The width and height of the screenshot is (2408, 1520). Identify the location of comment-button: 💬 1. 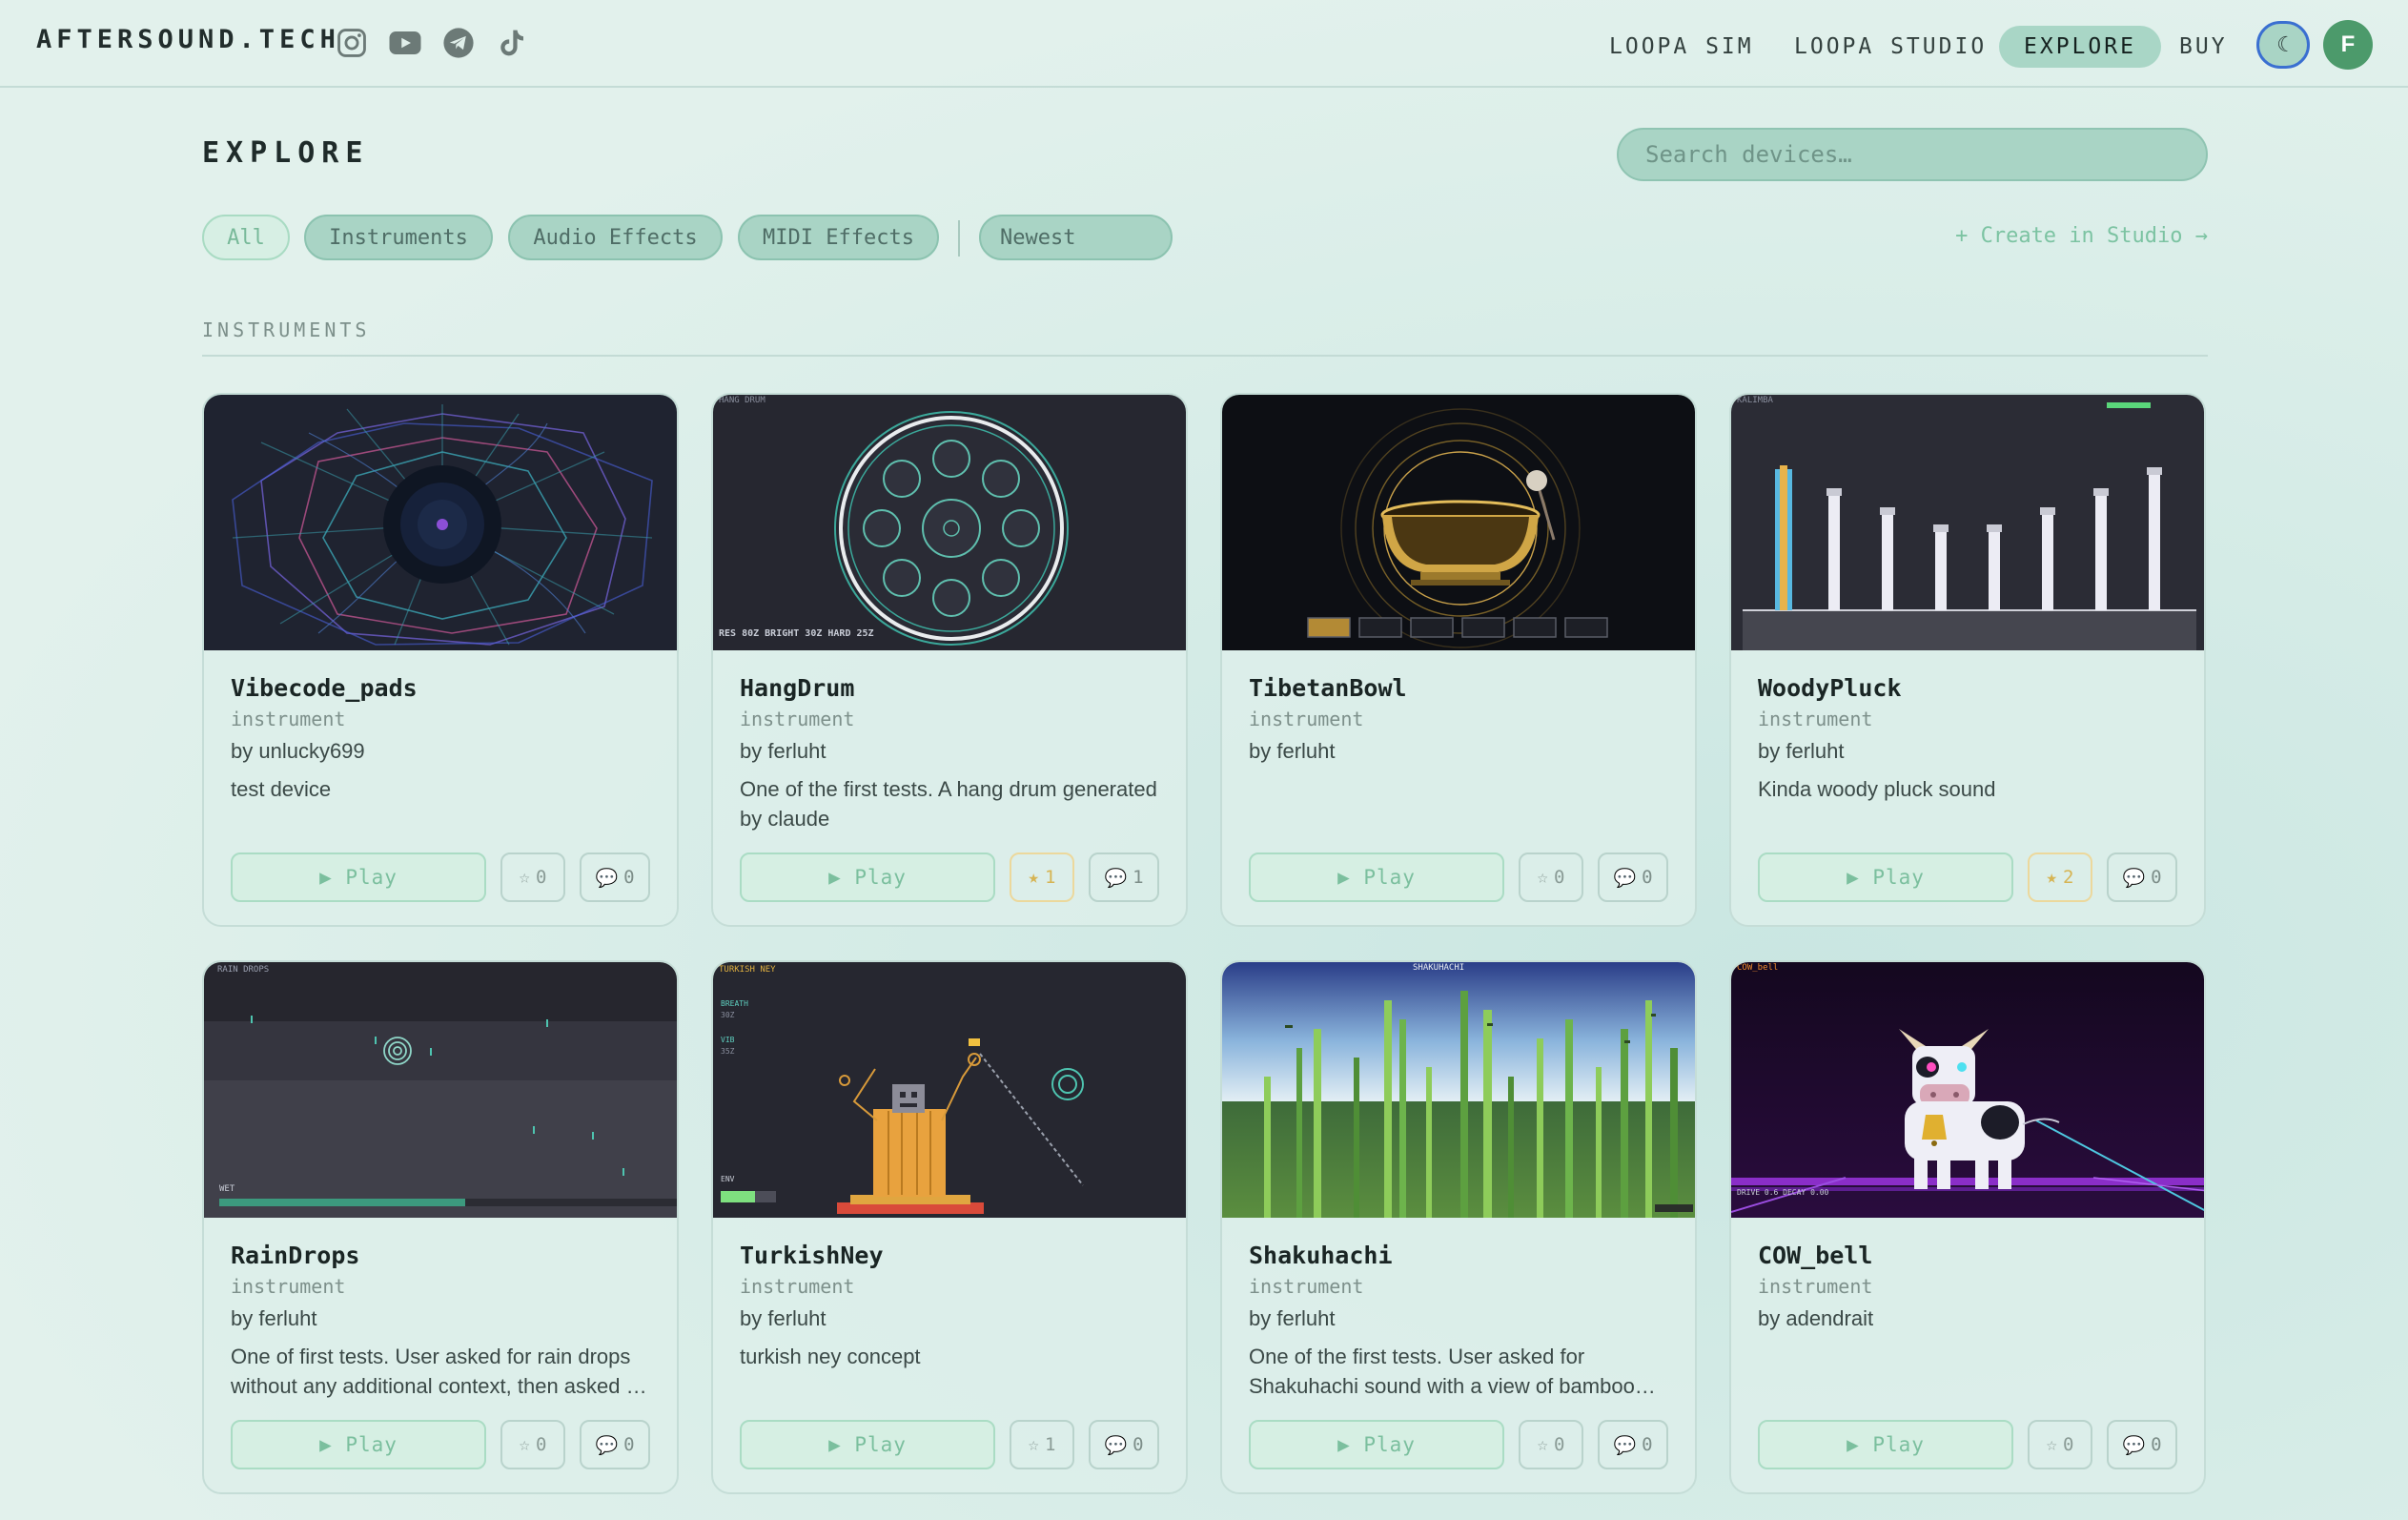
(1124, 877).